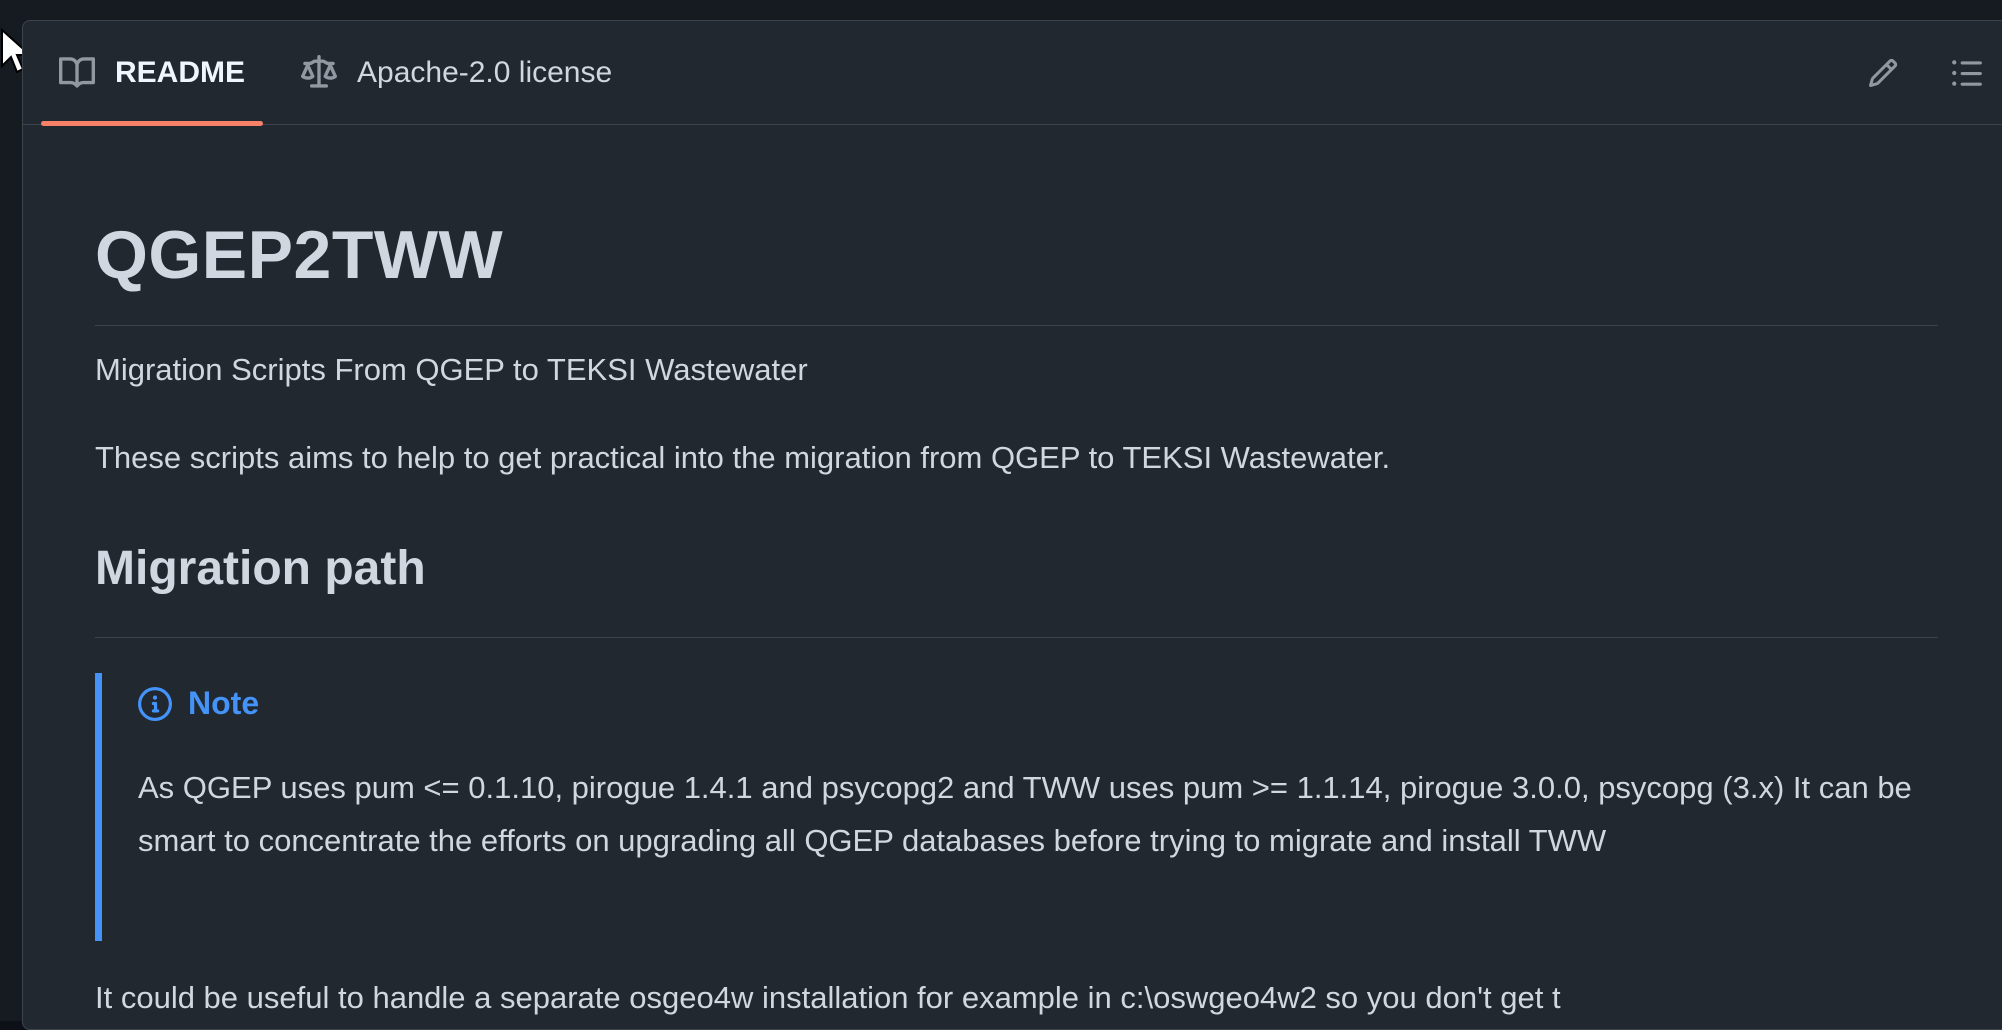  I want to click on book-icon, so click(77, 73).